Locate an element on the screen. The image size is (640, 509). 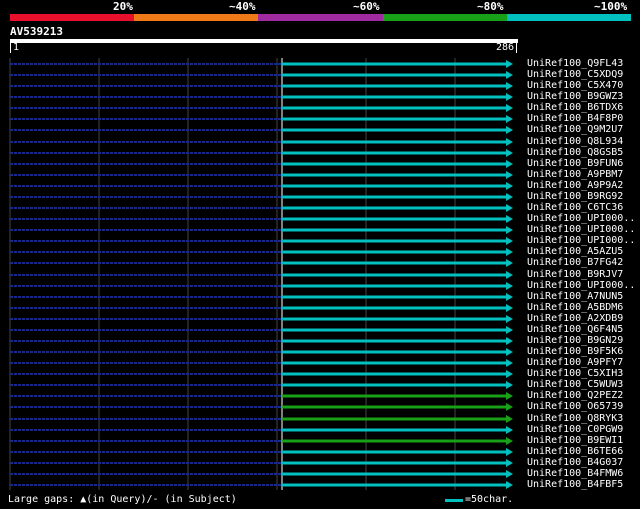
hit-label: UniRef100_B9RG92 is located at coordinates (575, 196).